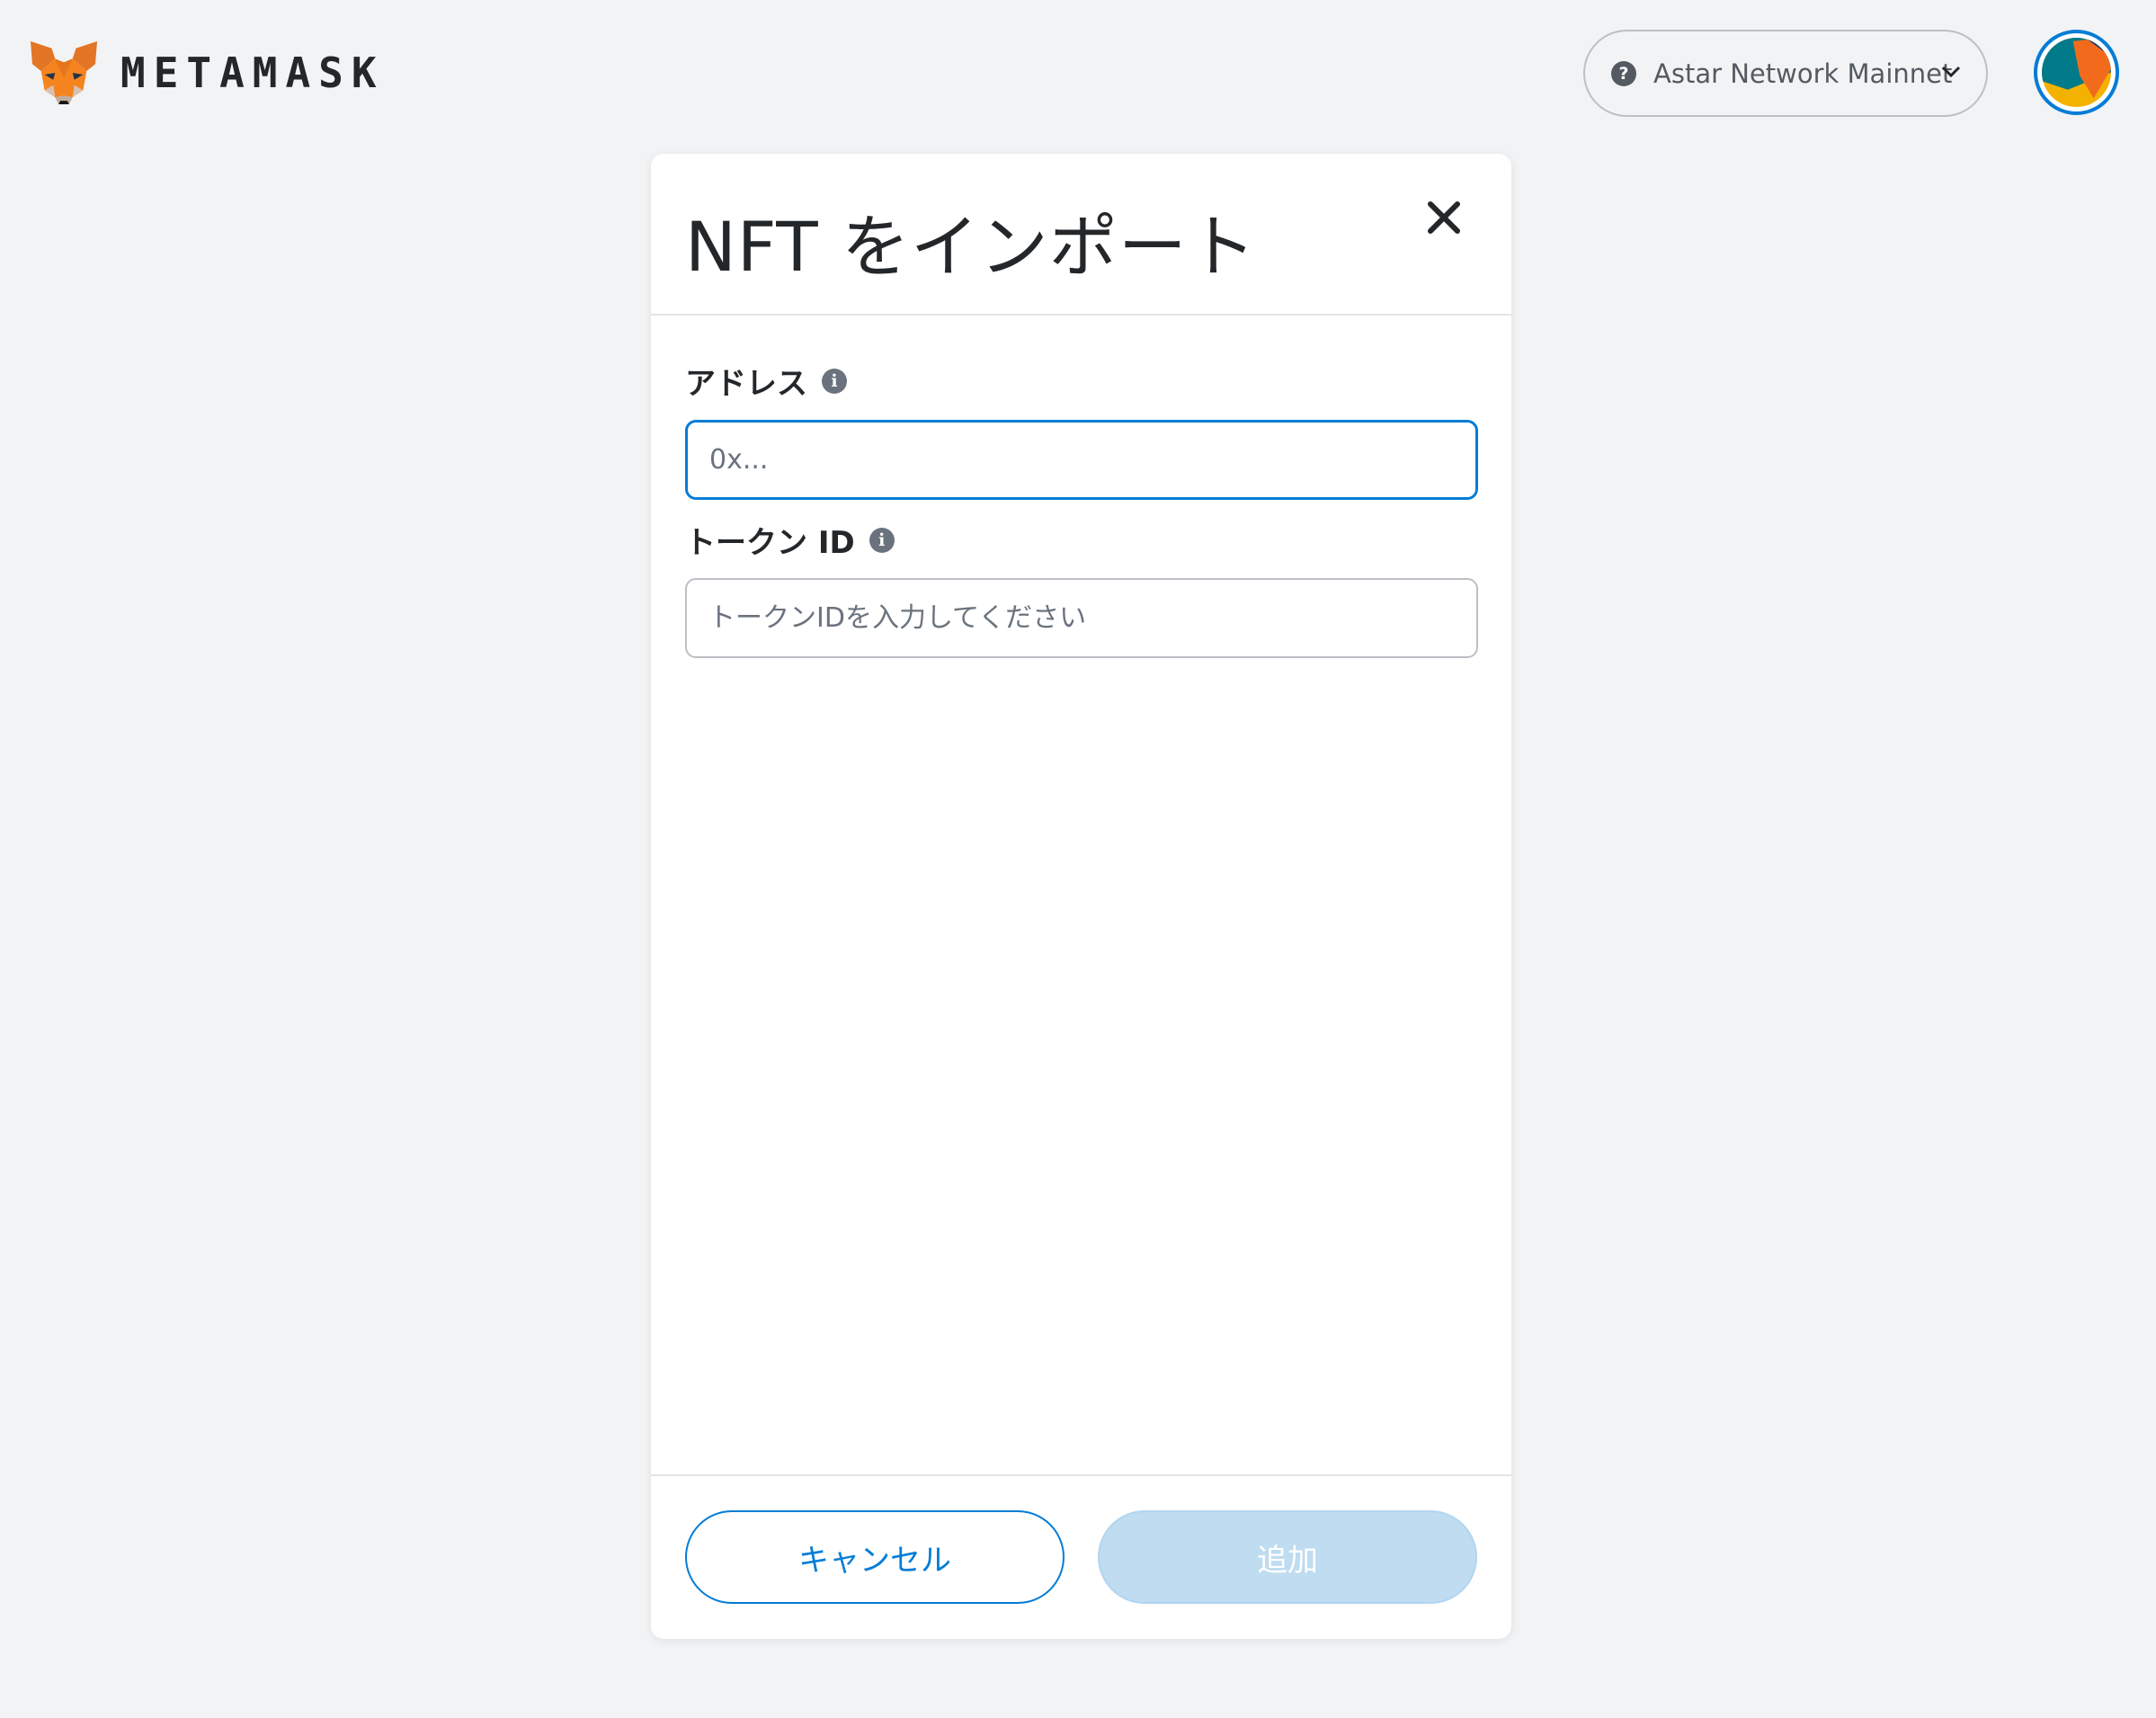 The height and width of the screenshot is (1718, 2156). I want to click on add-button: 追加, so click(1287, 1557).